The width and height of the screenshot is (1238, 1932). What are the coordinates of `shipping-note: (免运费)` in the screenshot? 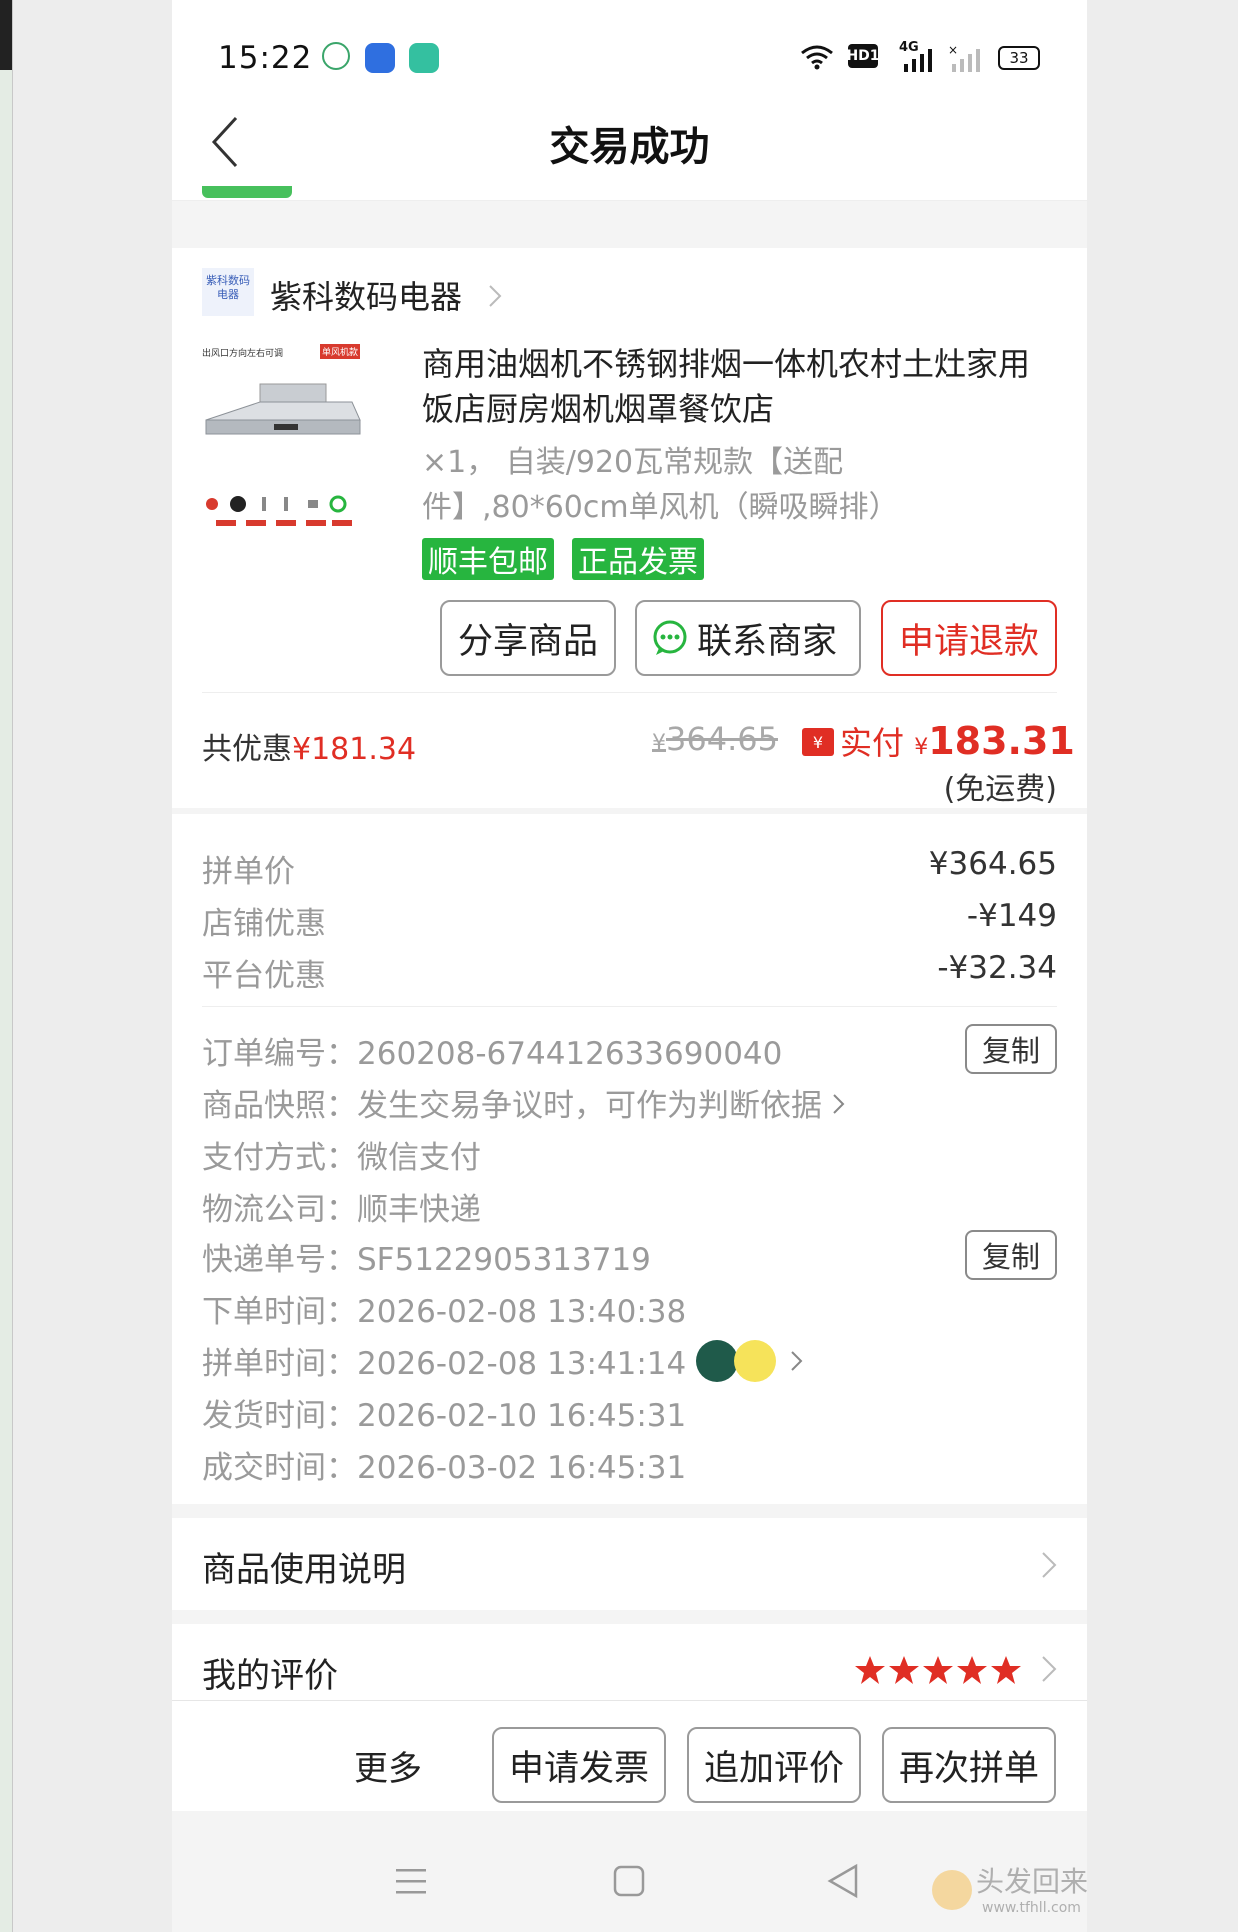 It's located at (1000, 789).